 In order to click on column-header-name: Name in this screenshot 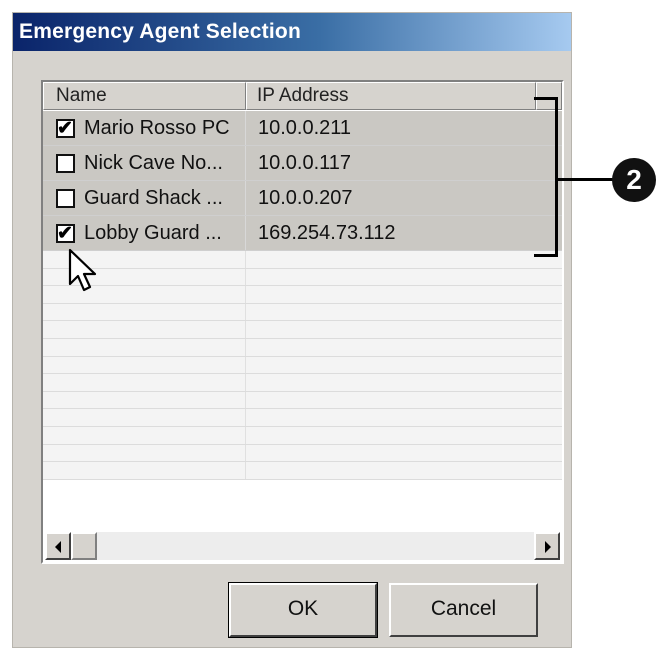, I will do `click(144, 96)`.